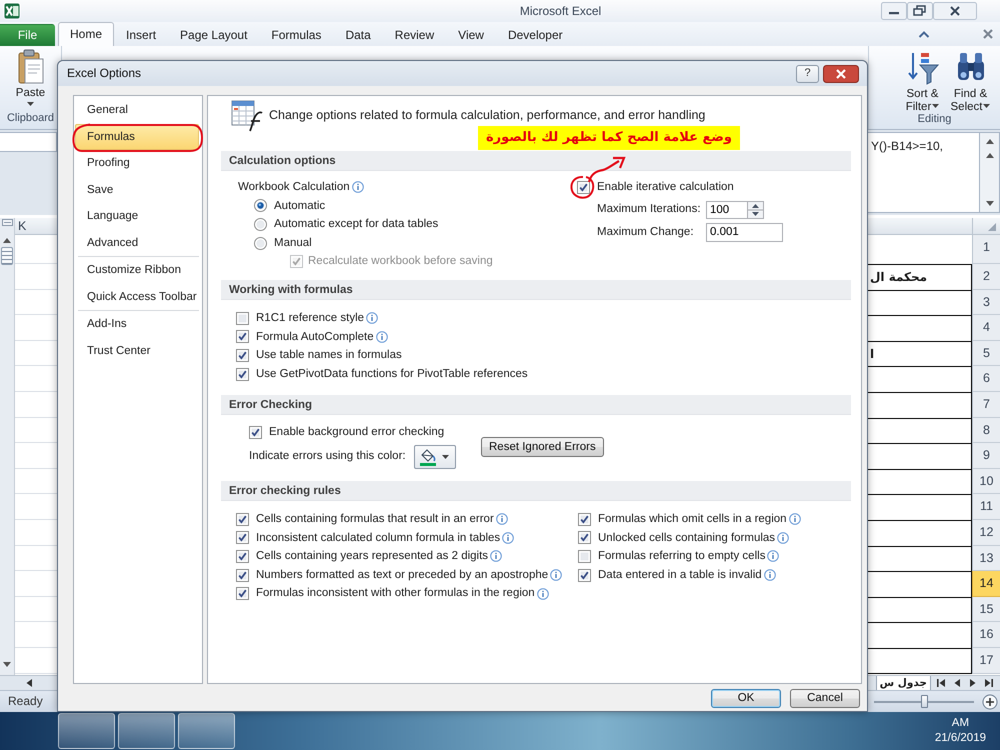 This screenshot has height=750, width=1000. Describe the element at coordinates (941, 683) in the screenshot. I see `first-sheet-icon` at that location.